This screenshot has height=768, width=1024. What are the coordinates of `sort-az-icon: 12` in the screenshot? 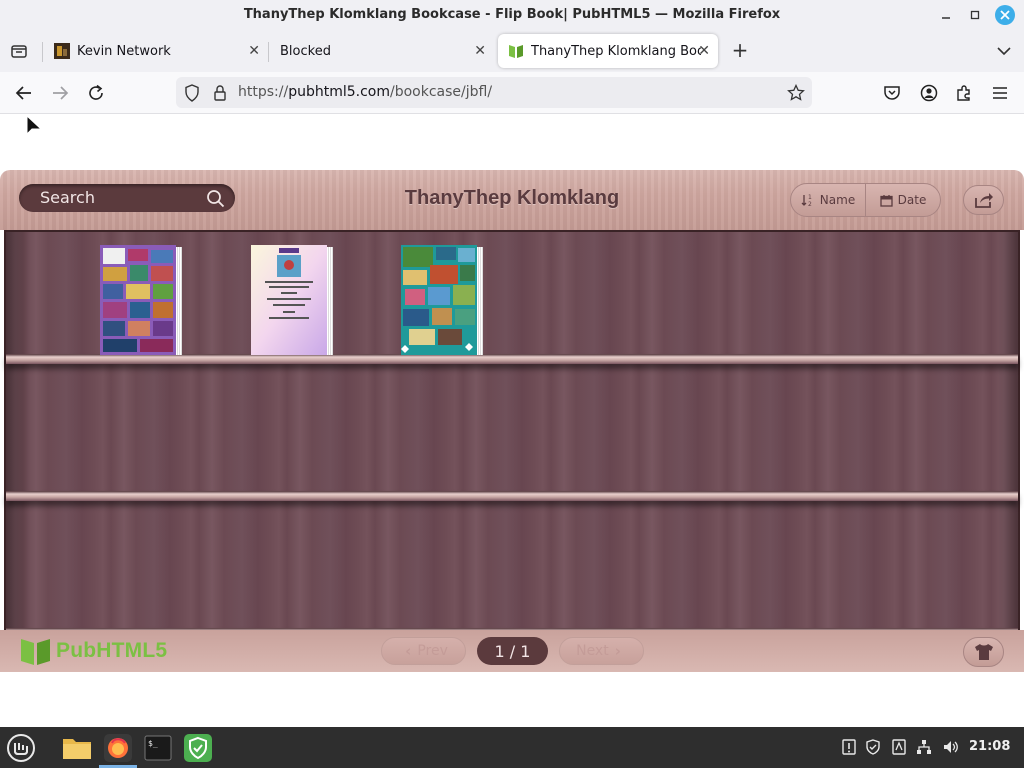 It's located at (806, 200).